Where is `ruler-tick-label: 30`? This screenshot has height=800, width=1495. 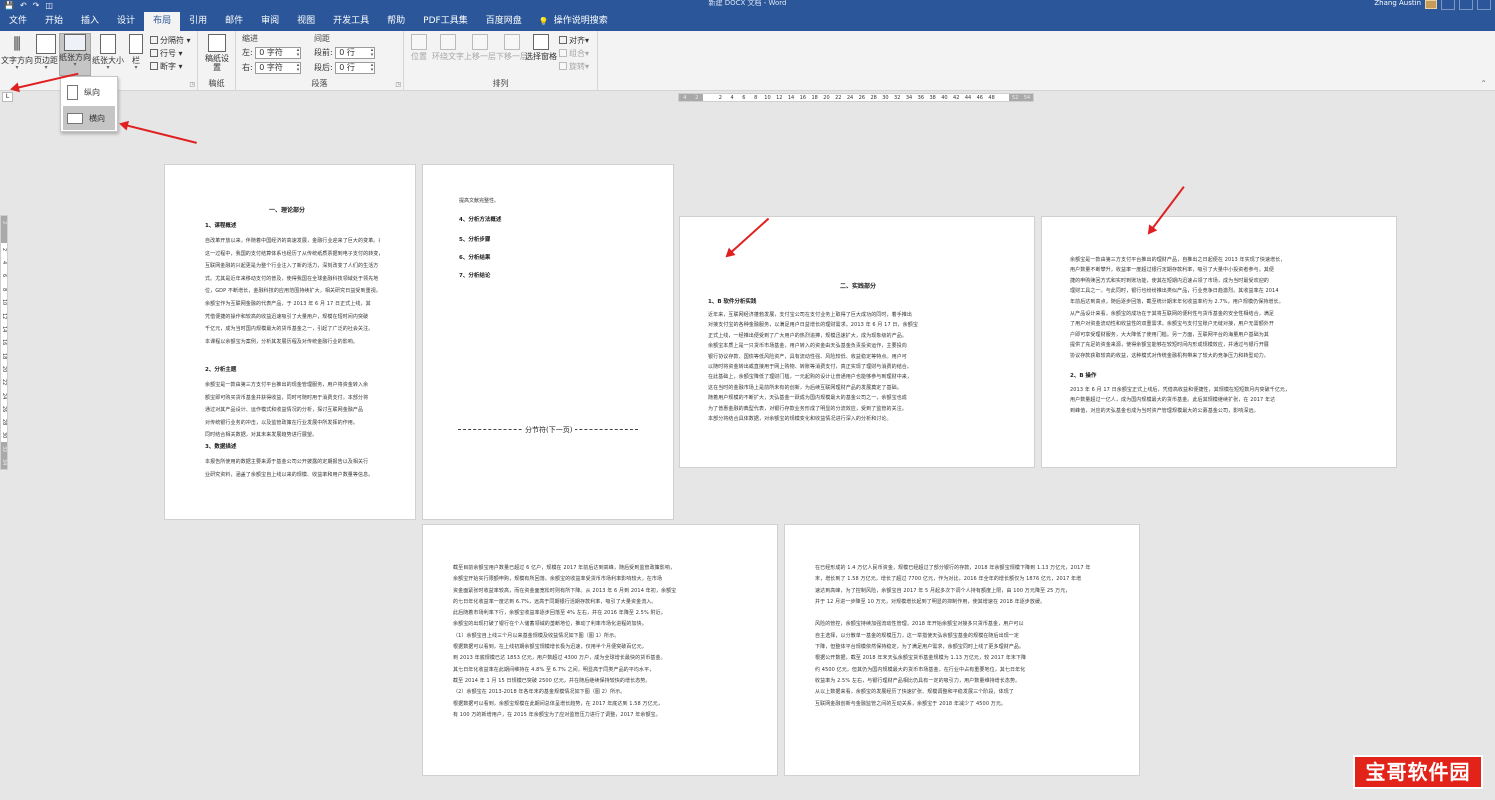 ruler-tick-label: 30 is located at coordinates (885, 98).